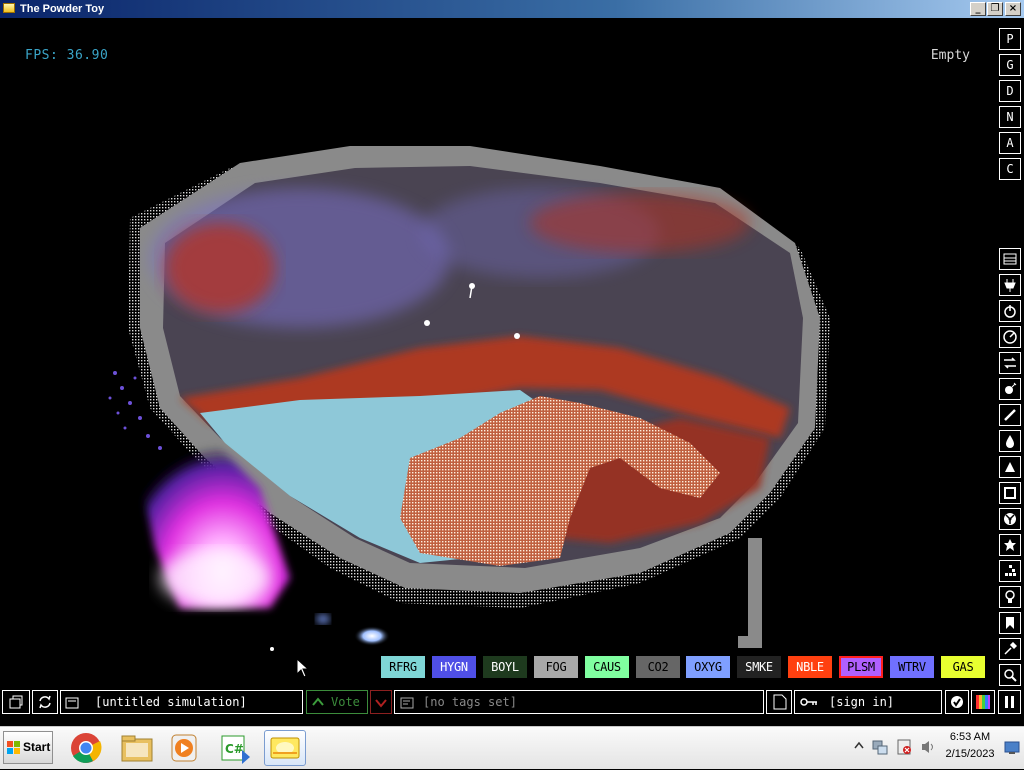 This screenshot has width=1024, height=770. What do you see at coordinates (579, 702) in the screenshot?
I see `tags-button: [no tags set]` at bounding box center [579, 702].